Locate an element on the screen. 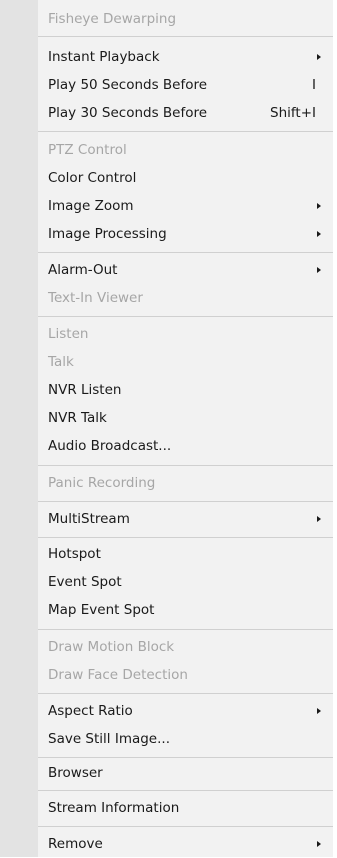 The height and width of the screenshot is (858, 337). menu-item-label: Talk is located at coordinates (61, 362).